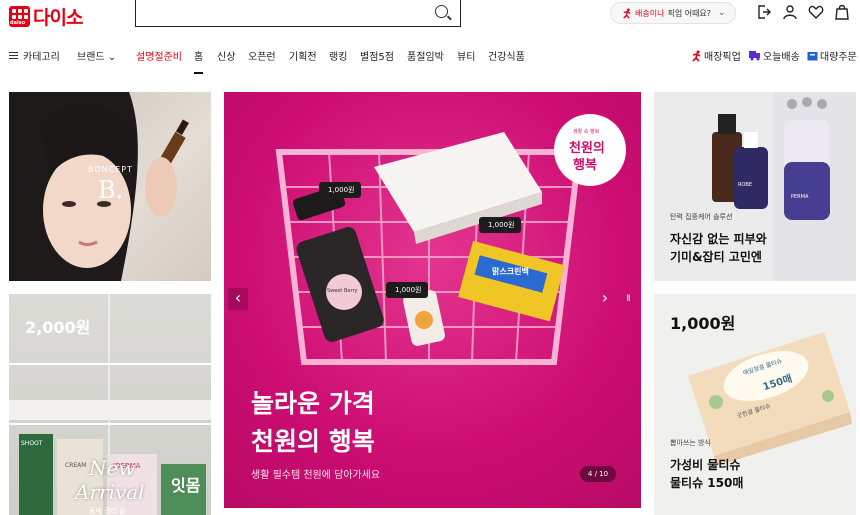 The width and height of the screenshot is (860, 515). I want to click on new-arrival-bottom: 몸매 관리 끝, so click(107, 511).